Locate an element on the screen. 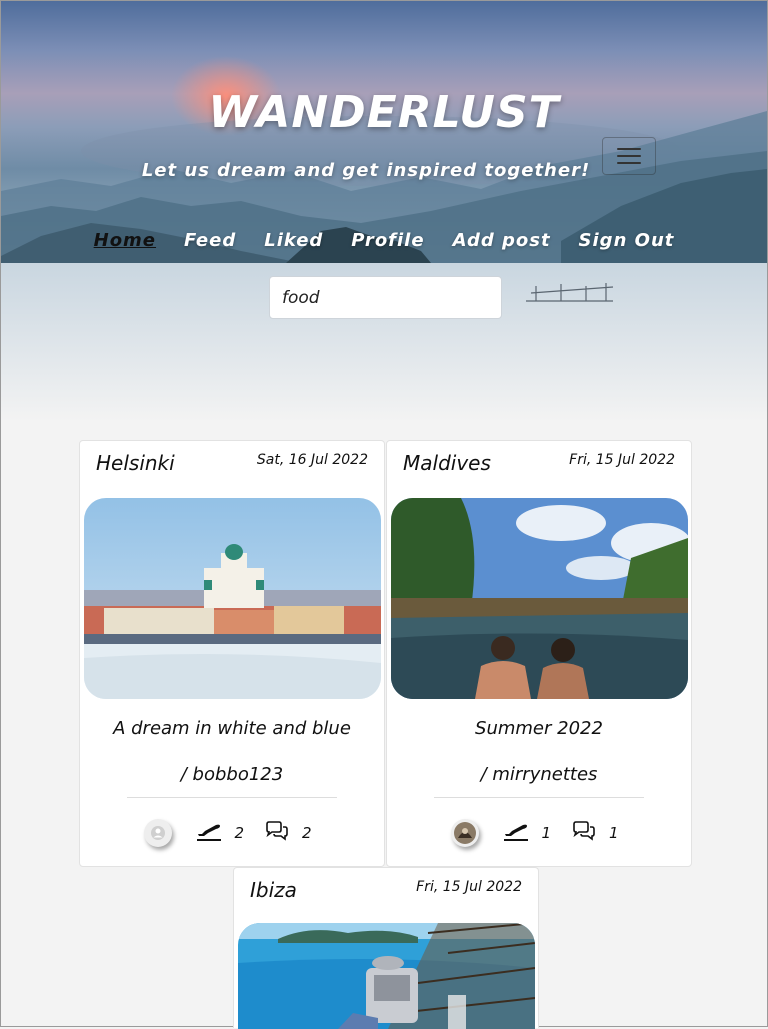 The image size is (768, 1029). site-logo: WANDERLUST is located at coordinates (384, 112).